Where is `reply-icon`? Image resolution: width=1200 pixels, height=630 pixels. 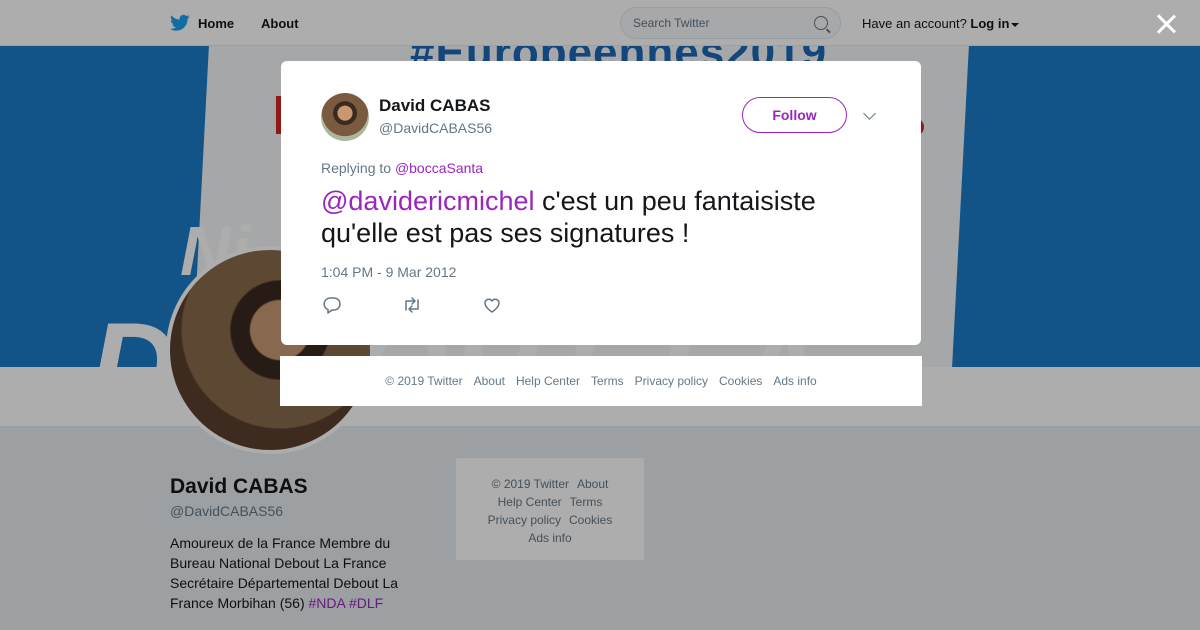 reply-icon is located at coordinates (332, 305).